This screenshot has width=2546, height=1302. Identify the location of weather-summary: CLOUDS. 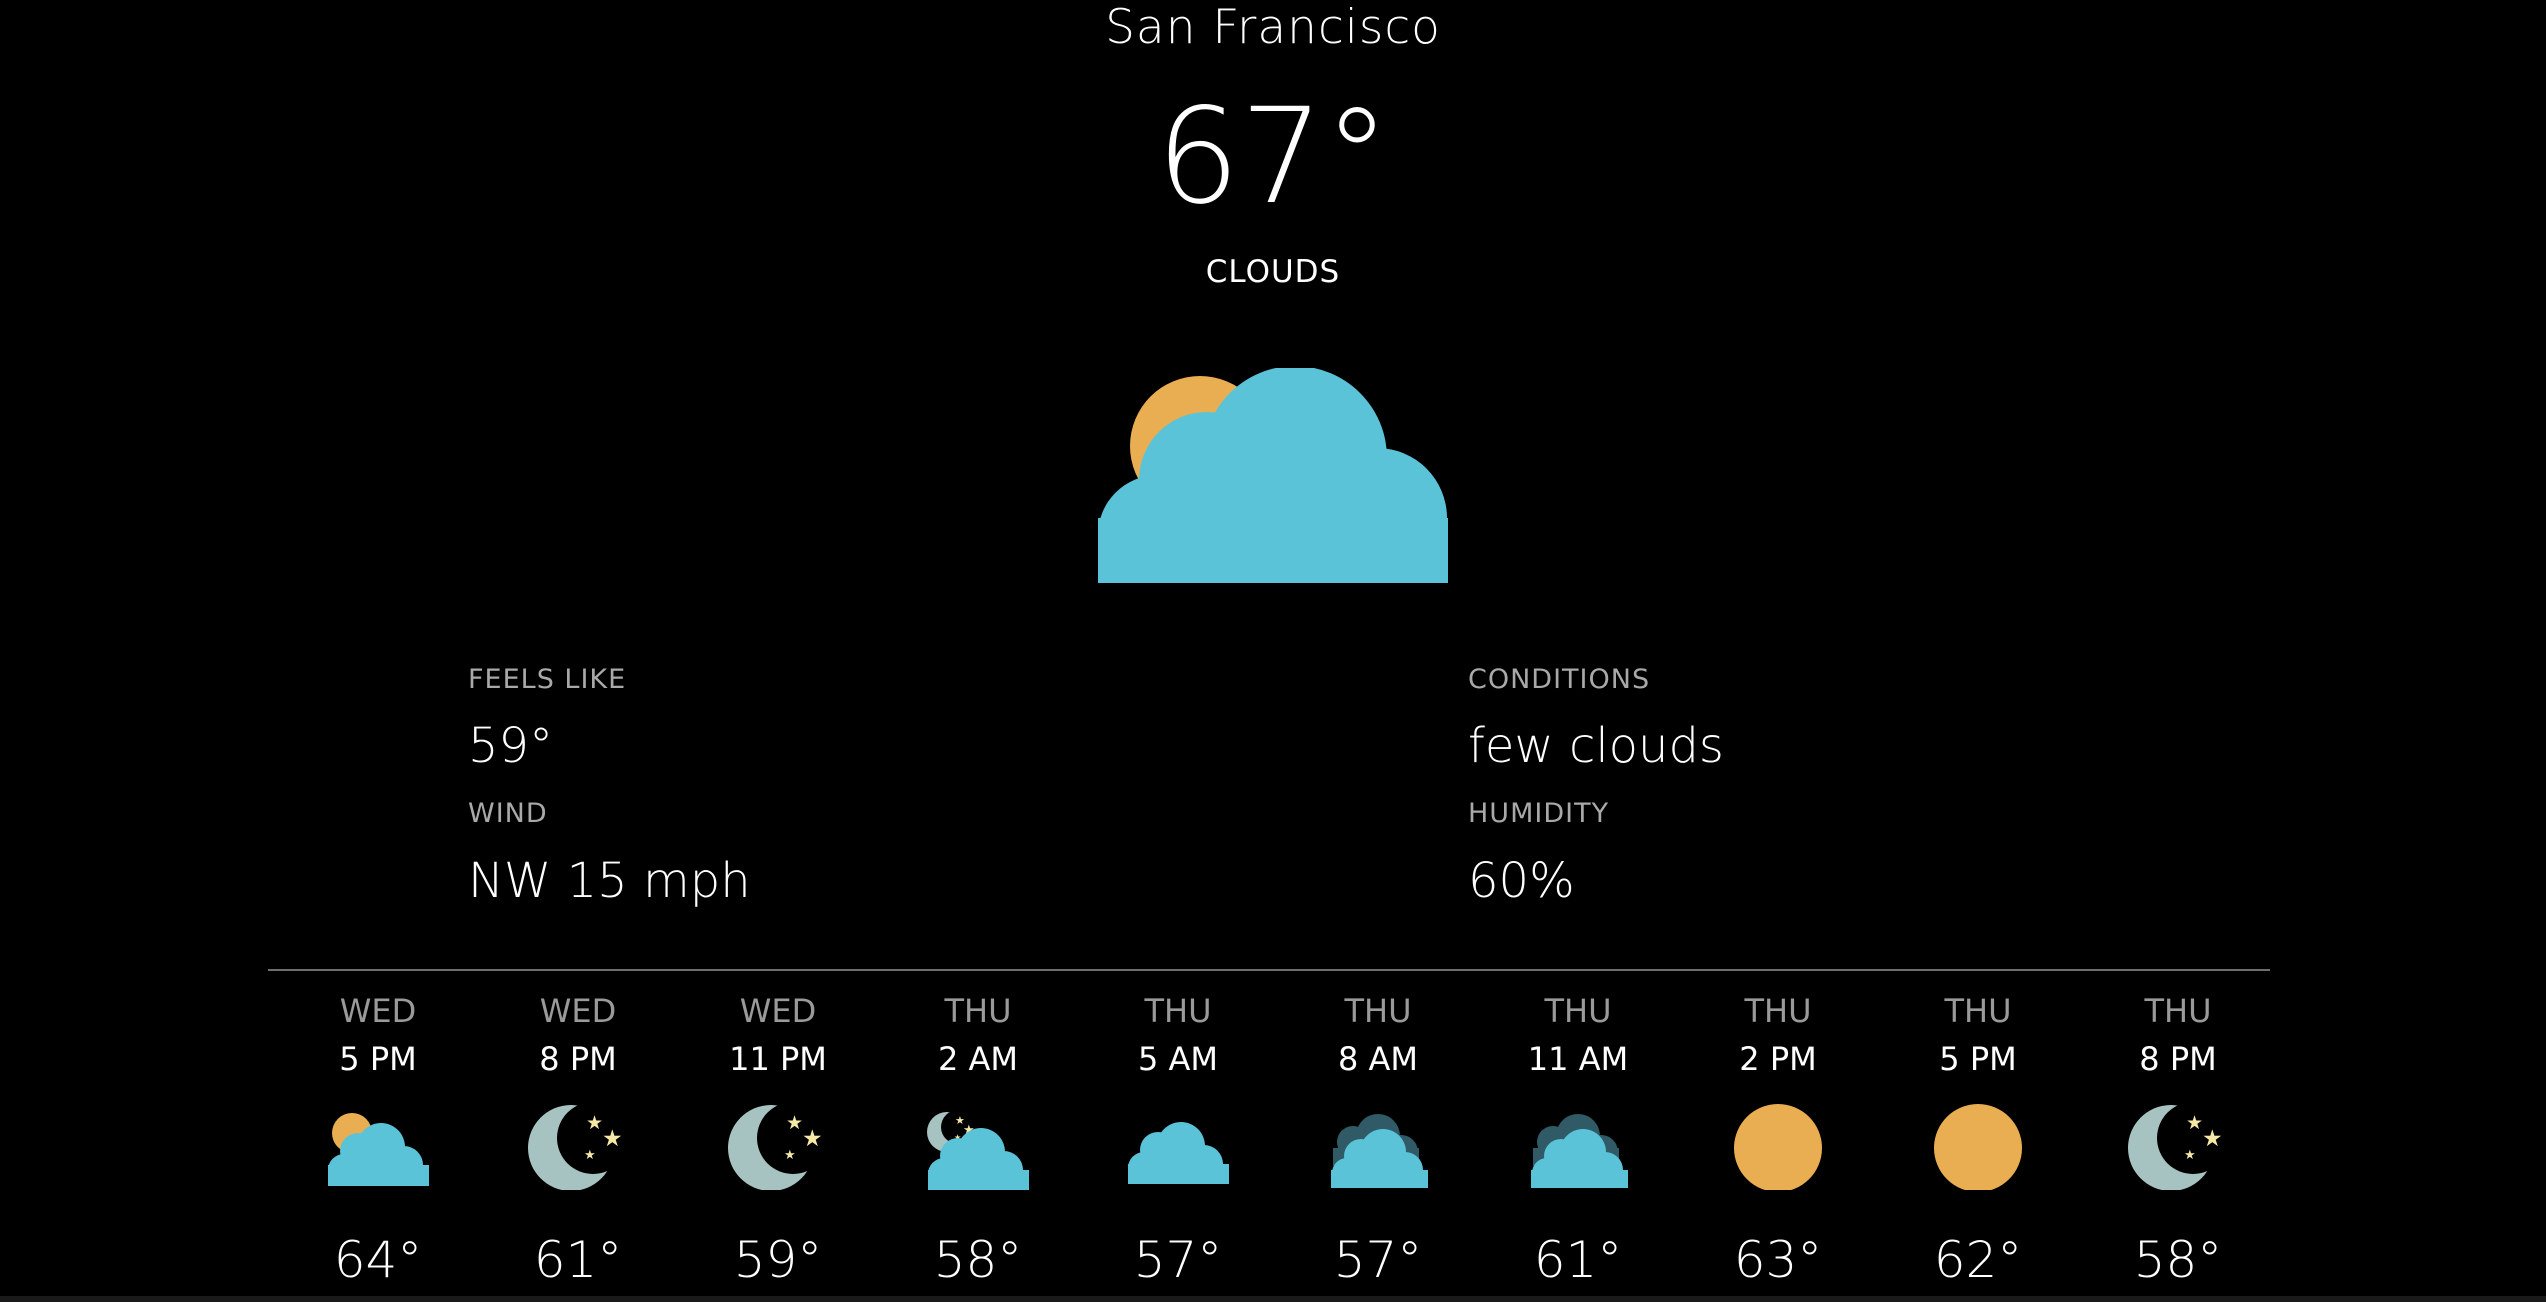
(1273, 272).